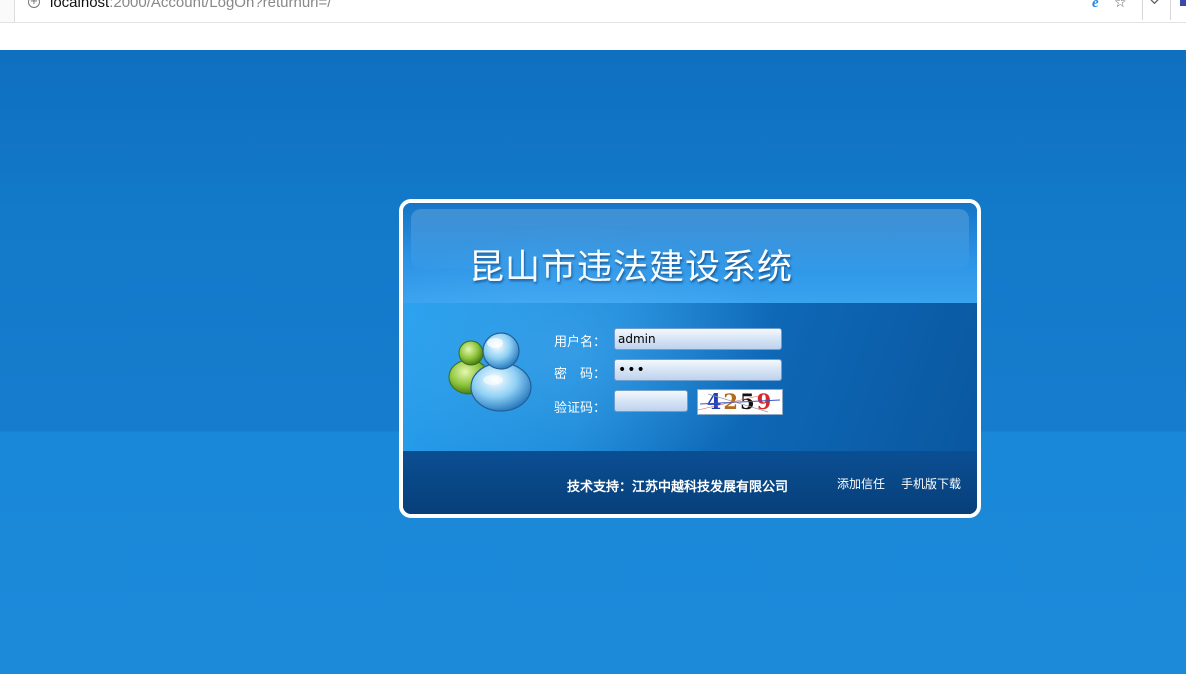  What do you see at coordinates (580, 374) in the screenshot?
I see `password-label: 密 码：` at bounding box center [580, 374].